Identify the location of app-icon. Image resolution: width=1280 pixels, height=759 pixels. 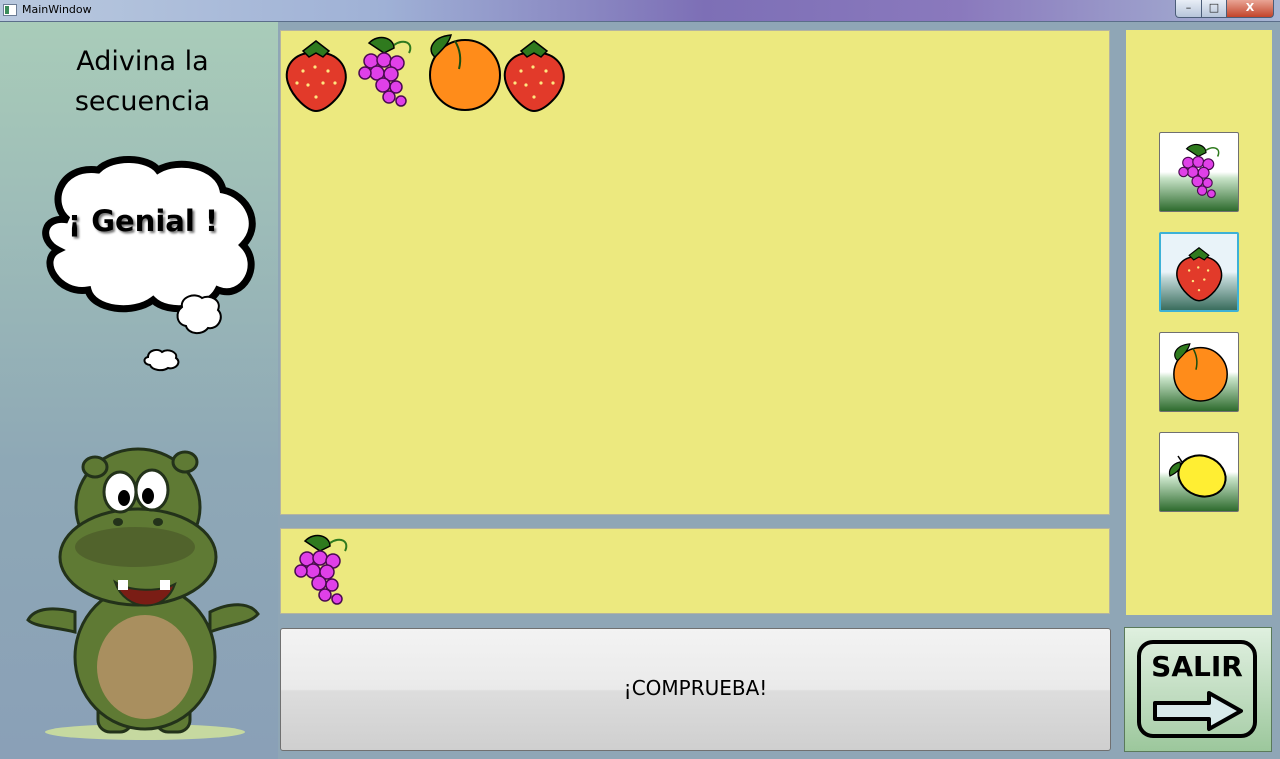
(10, 10).